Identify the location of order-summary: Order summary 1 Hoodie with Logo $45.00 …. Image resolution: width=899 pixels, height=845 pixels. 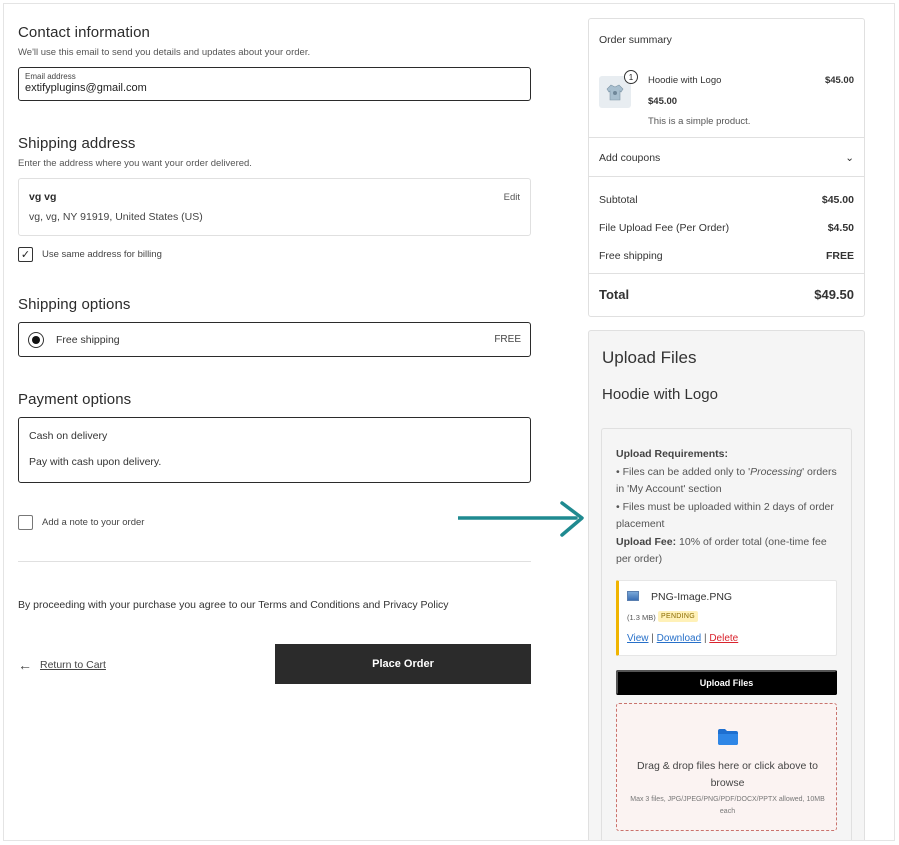
(726, 167).